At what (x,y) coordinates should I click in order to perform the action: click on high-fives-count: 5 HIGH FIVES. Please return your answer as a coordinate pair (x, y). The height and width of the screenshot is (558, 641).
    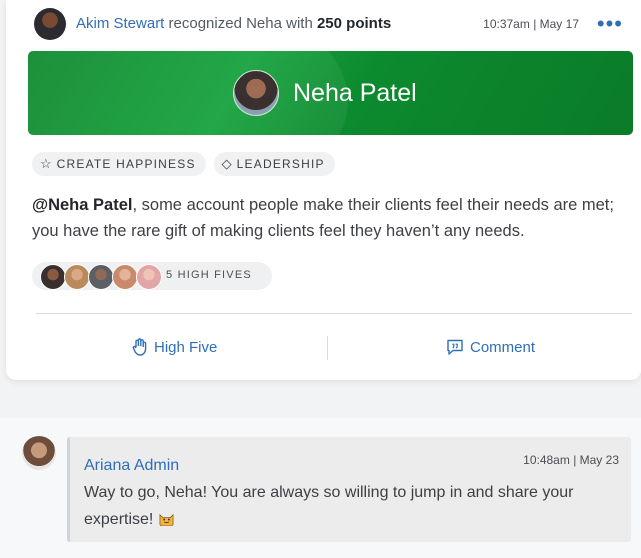
    Looking at the image, I should click on (209, 275).